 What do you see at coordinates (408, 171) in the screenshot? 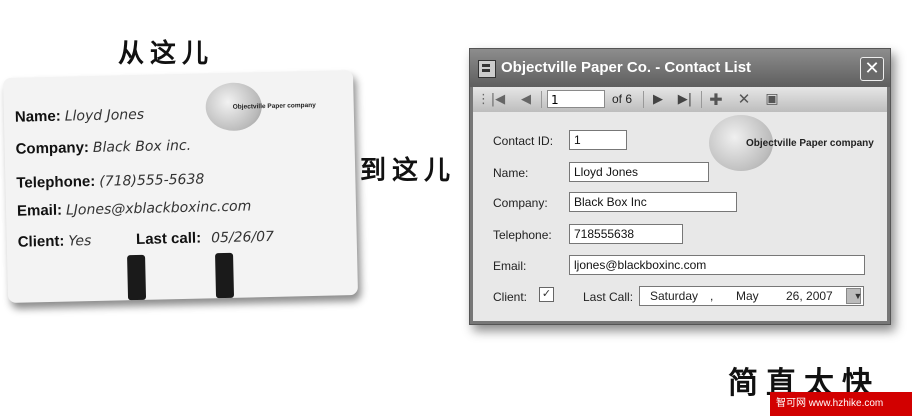
I see `caption-to-here: 到这儿` at bounding box center [408, 171].